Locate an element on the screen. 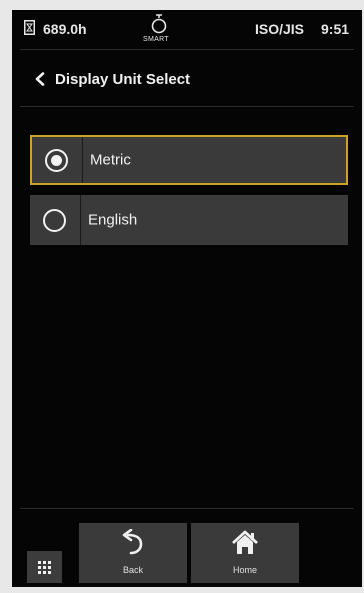 This screenshot has height=593, width=364. hour-meter-value: 689.0h is located at coordinates (65, 29).